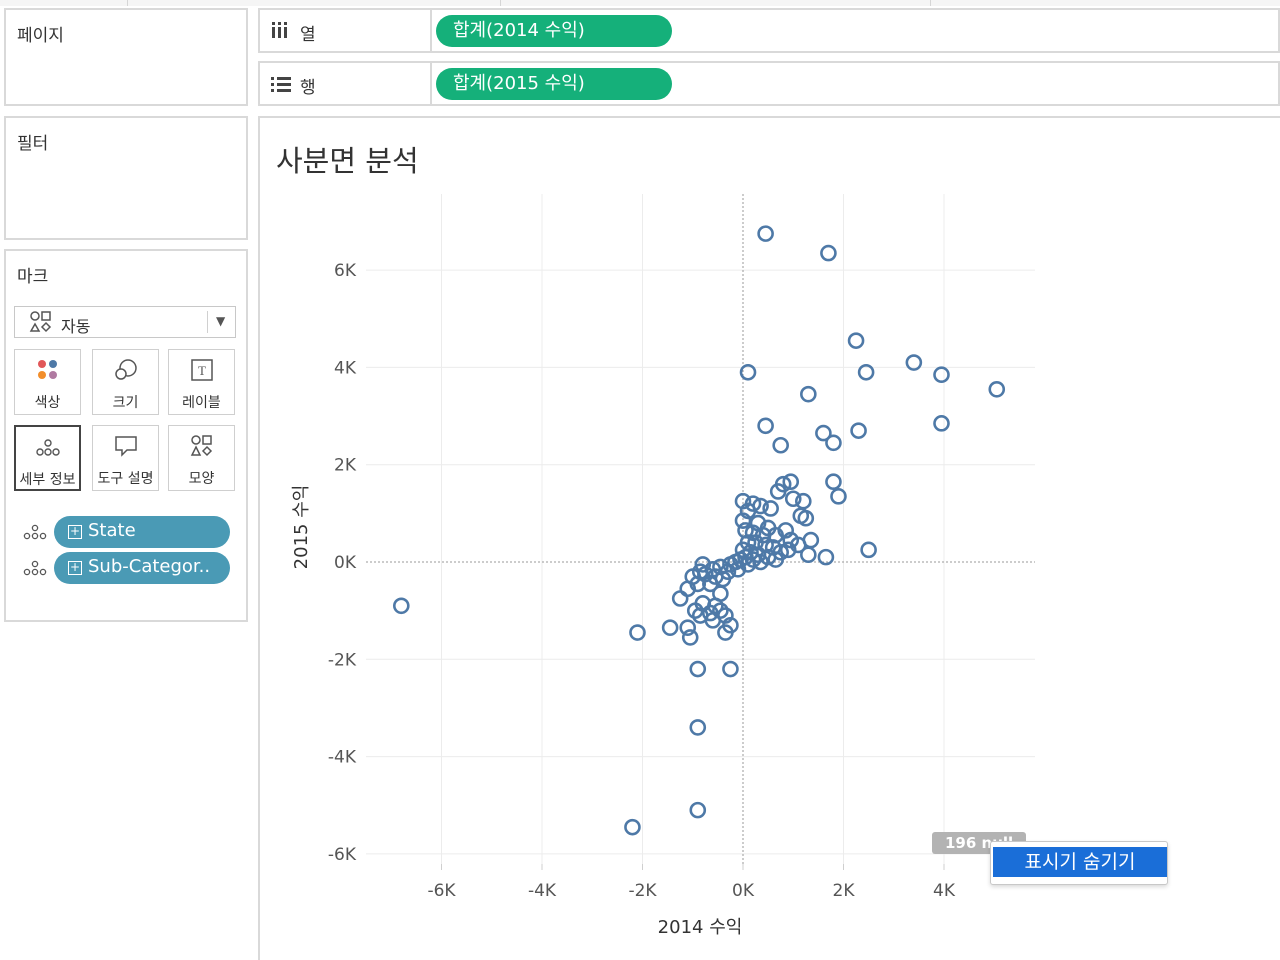 The height and width of the screenshot is (960, 1280). I want to click on y-tick-label: -2K, so click(342, 660).